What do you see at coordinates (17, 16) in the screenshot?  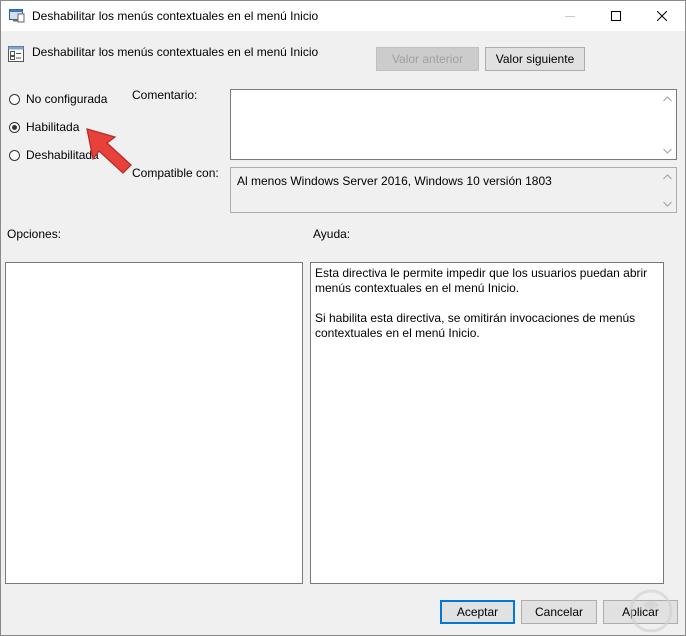 I see `policy-window-icon` at bounding box center [17, 16].